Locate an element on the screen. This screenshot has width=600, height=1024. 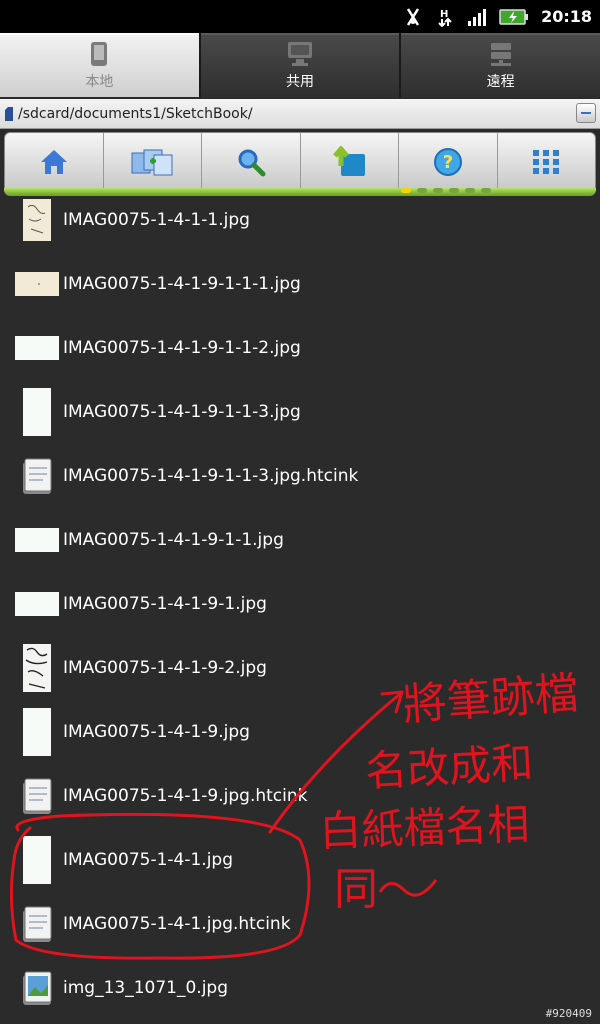
search-button is located at coordinates (251, 162).